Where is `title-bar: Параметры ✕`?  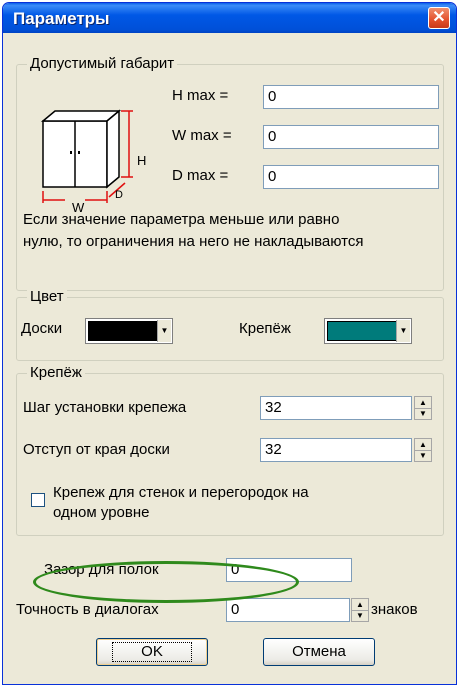 title-bar: Параметры ✕ is located at coordinates (229, 18).